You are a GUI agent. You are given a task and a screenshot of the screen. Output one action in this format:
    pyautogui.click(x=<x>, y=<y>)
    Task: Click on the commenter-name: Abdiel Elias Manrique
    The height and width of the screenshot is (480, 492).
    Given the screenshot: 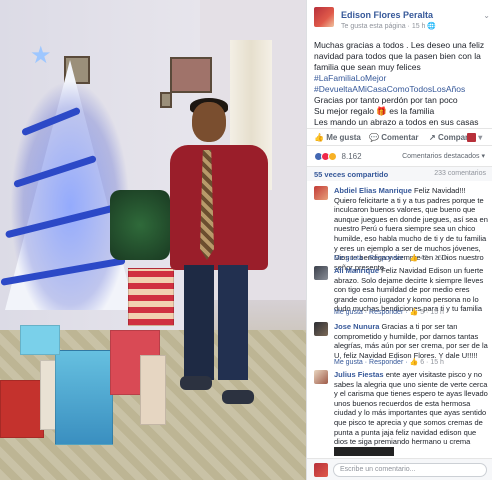 What is the action you would take?
    pyautogui.click(x=373, y=190)
    